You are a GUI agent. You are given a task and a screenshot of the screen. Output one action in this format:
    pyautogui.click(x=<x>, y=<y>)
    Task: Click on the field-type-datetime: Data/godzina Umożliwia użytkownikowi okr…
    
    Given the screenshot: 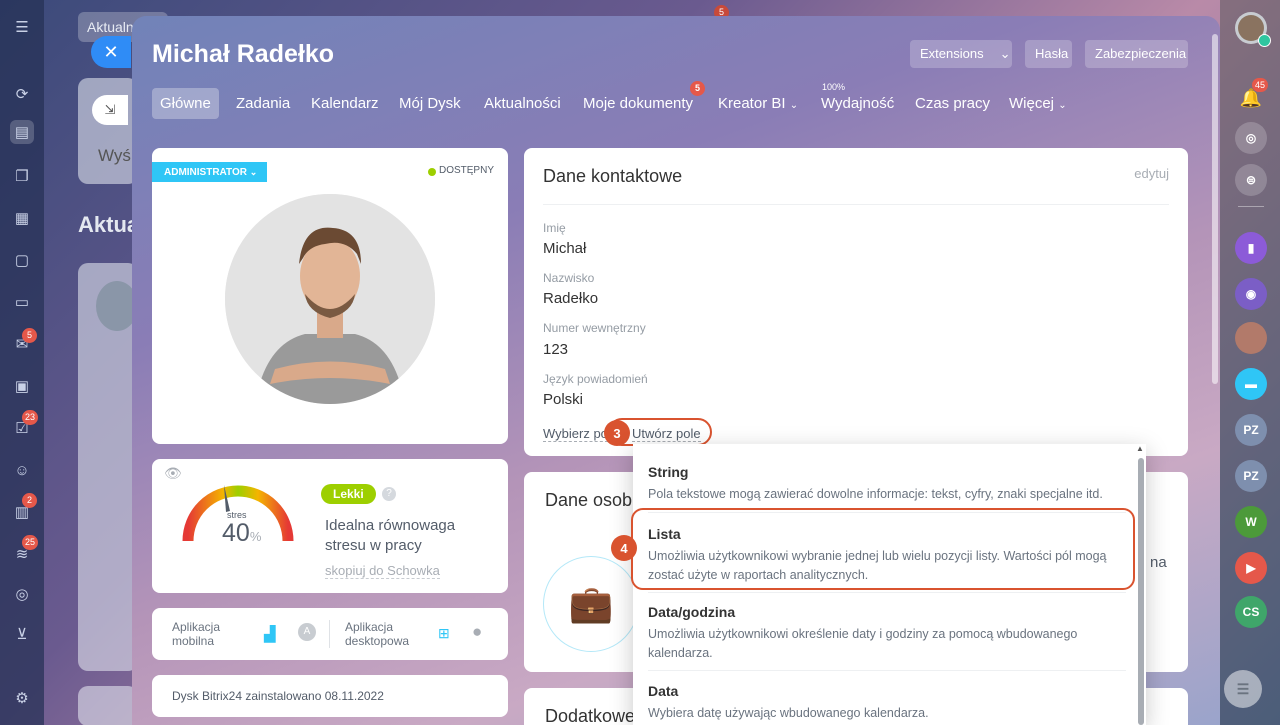 What is the action you would take?
    pyautogui.click(x=885, y=633)
    